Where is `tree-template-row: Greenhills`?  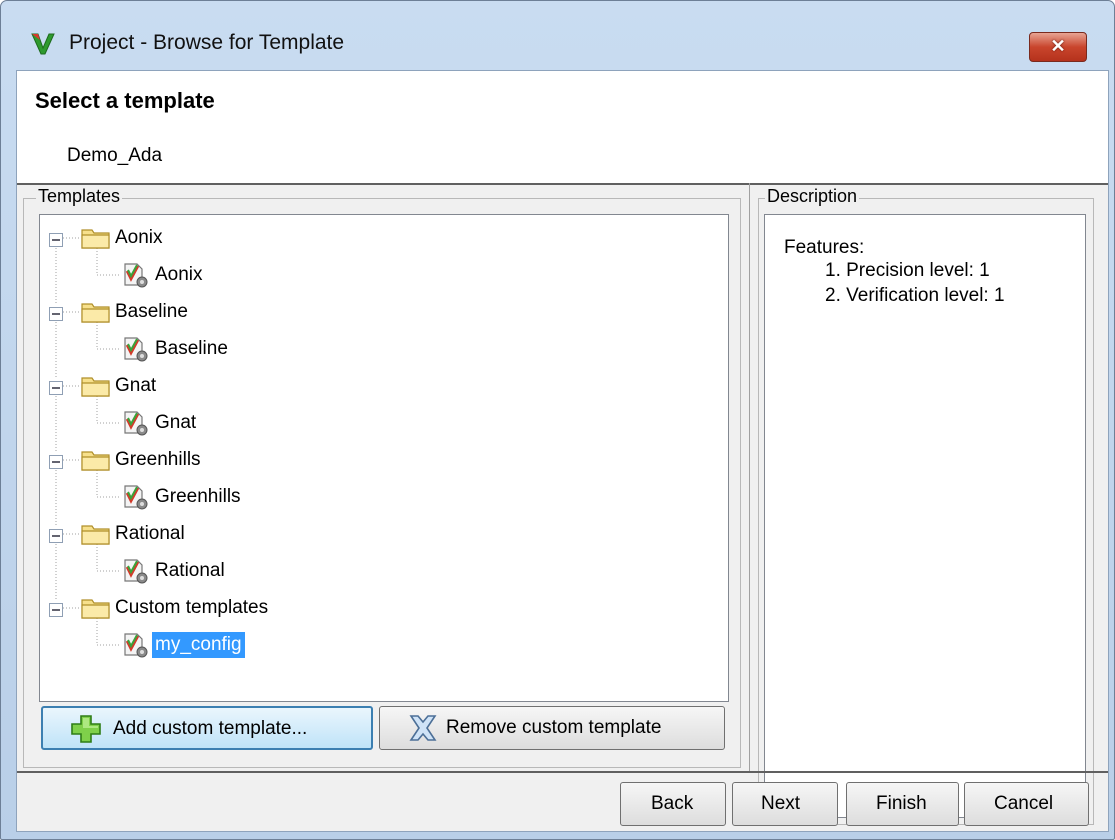 tree-template-row: Greenhills is located at coordinates (380, 497).